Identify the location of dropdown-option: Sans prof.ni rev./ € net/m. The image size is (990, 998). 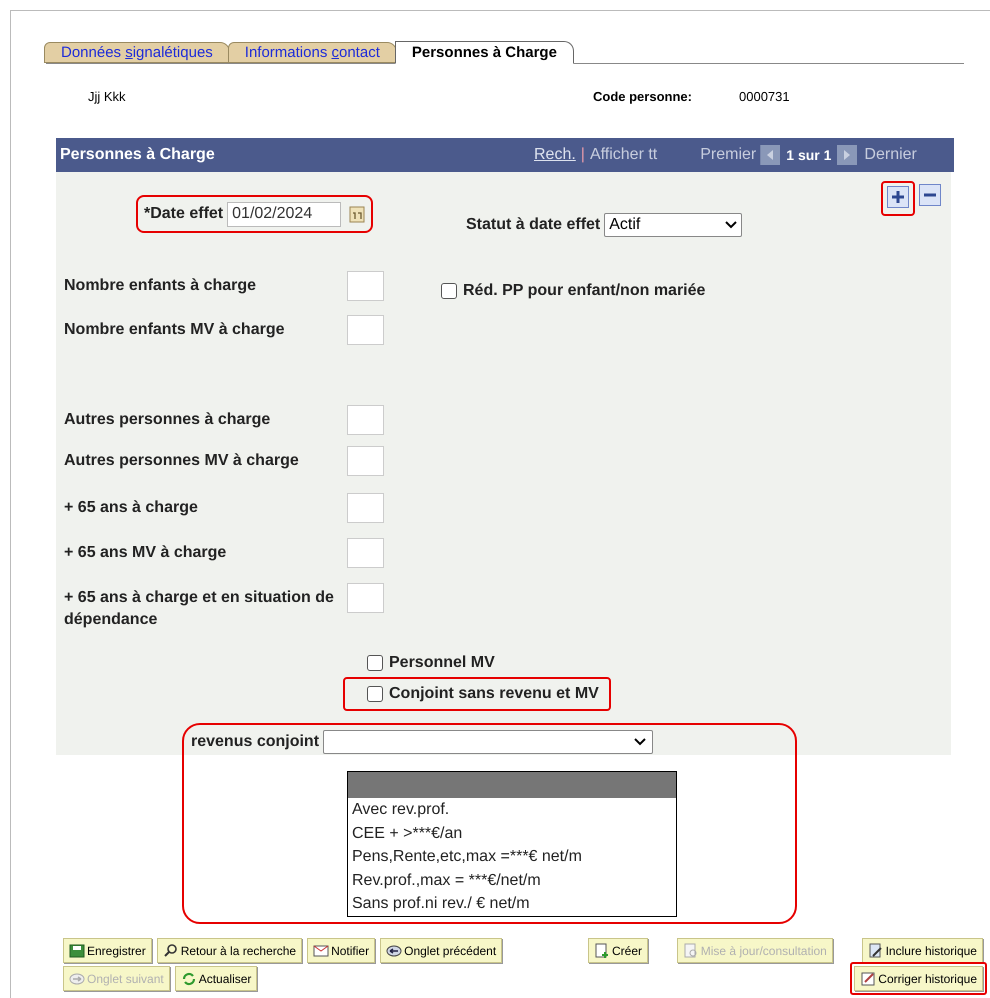
(512, 904).